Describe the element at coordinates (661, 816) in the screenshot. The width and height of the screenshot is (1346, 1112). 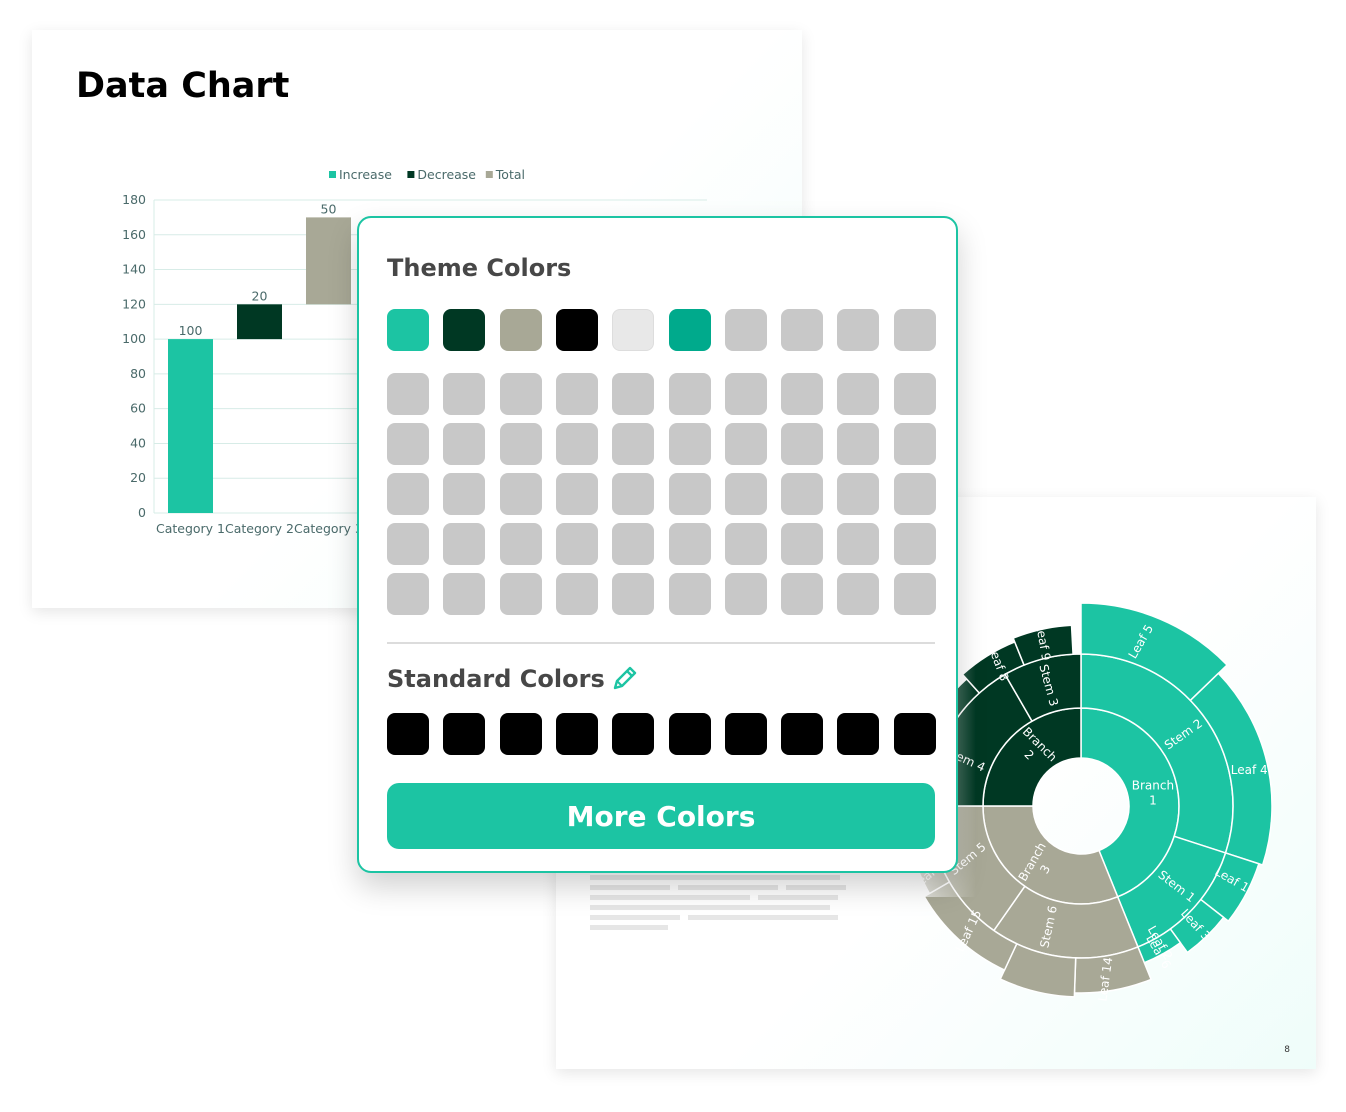
I see `more-colors-button: More Colors` at that location.